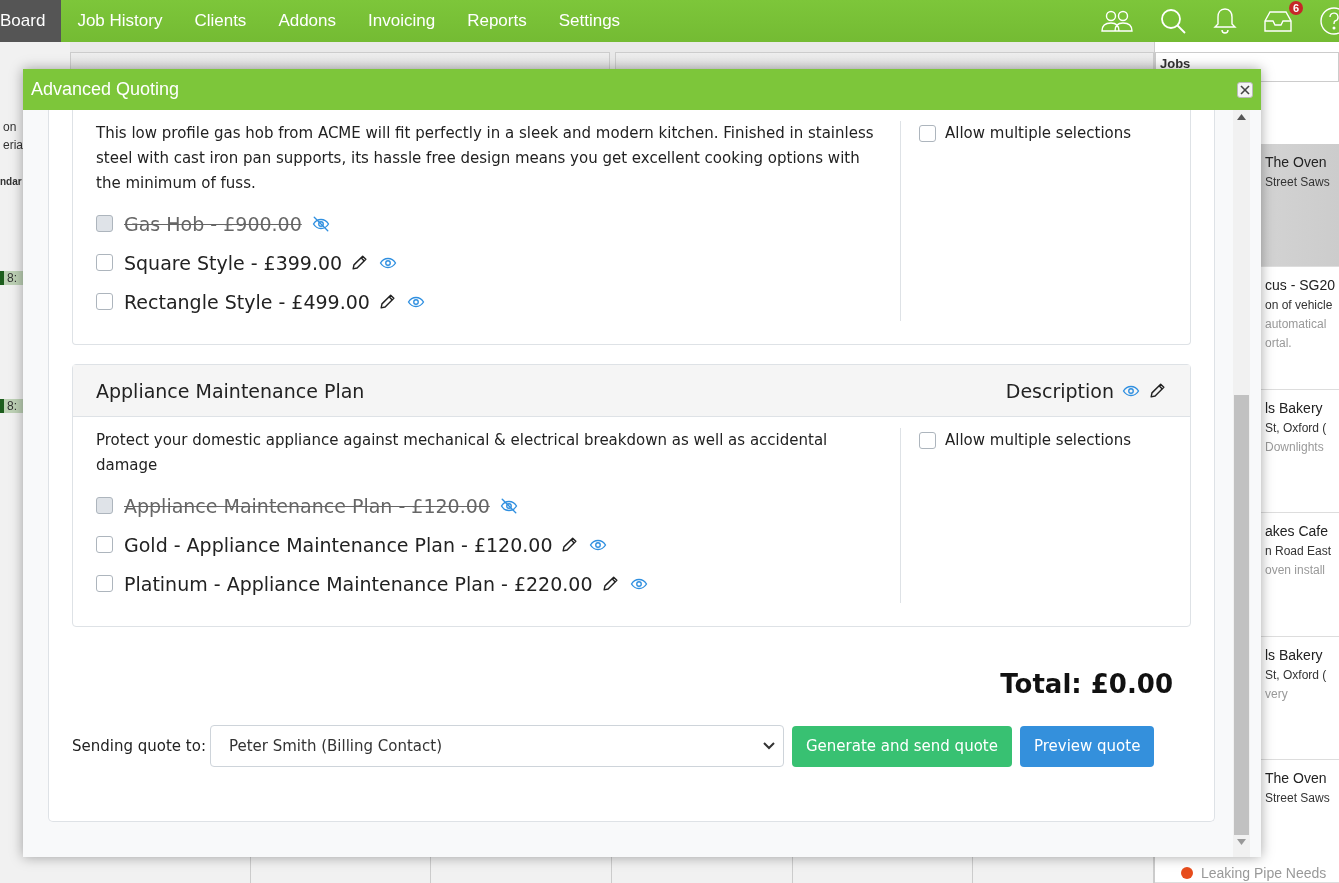 This screenshot has height=883, width=1339. What do you see at coordinates (231, 390) in the screenshot?
I see `section-title: Appliance Maintenance Plan` at bounding box center [231, 390].